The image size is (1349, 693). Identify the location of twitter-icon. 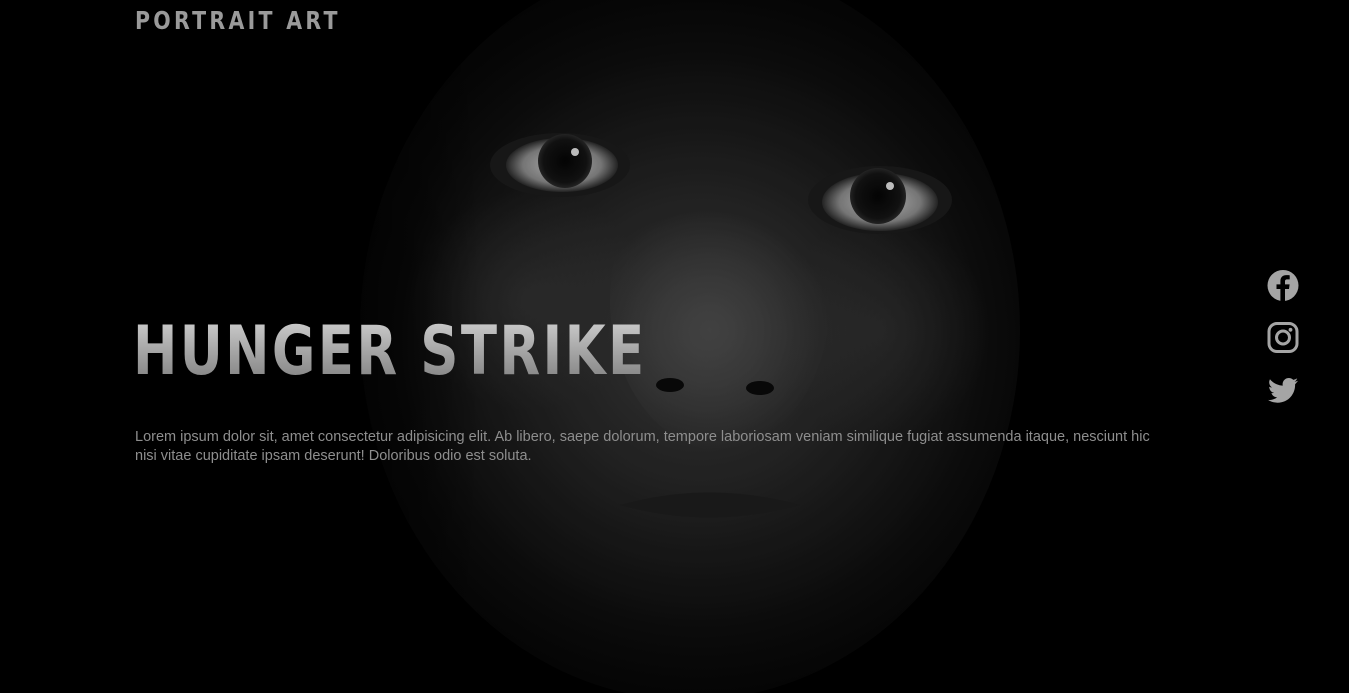
(1283, 390).